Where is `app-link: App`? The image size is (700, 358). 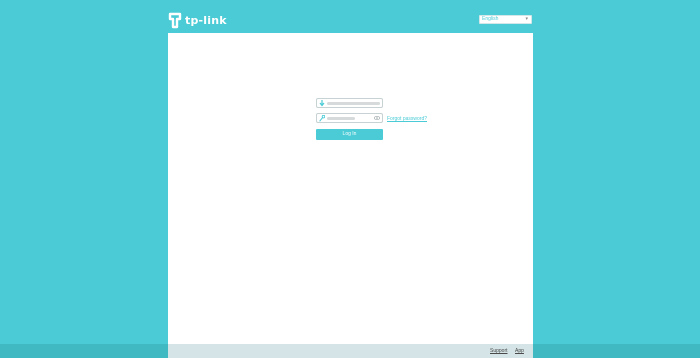 app-link: App is located at coordinates (519, 351).